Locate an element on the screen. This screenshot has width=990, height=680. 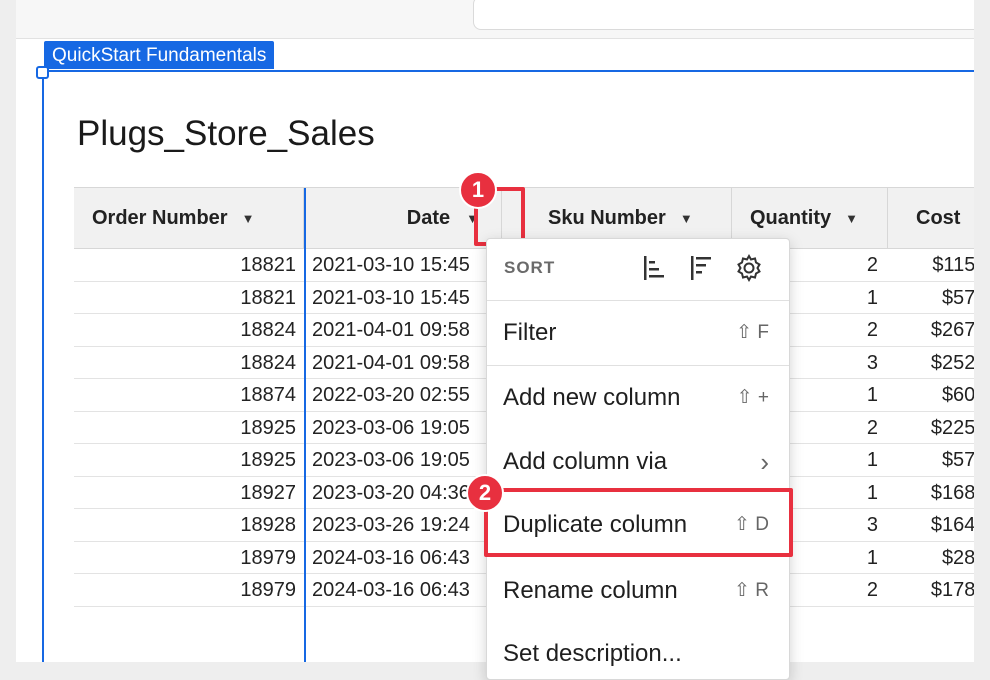
menu-item-label: Rename column is located at coordinates (590, 590).